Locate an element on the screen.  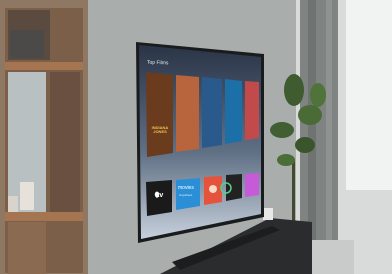
section-title: Top Films is located at coordinates (158, 63).